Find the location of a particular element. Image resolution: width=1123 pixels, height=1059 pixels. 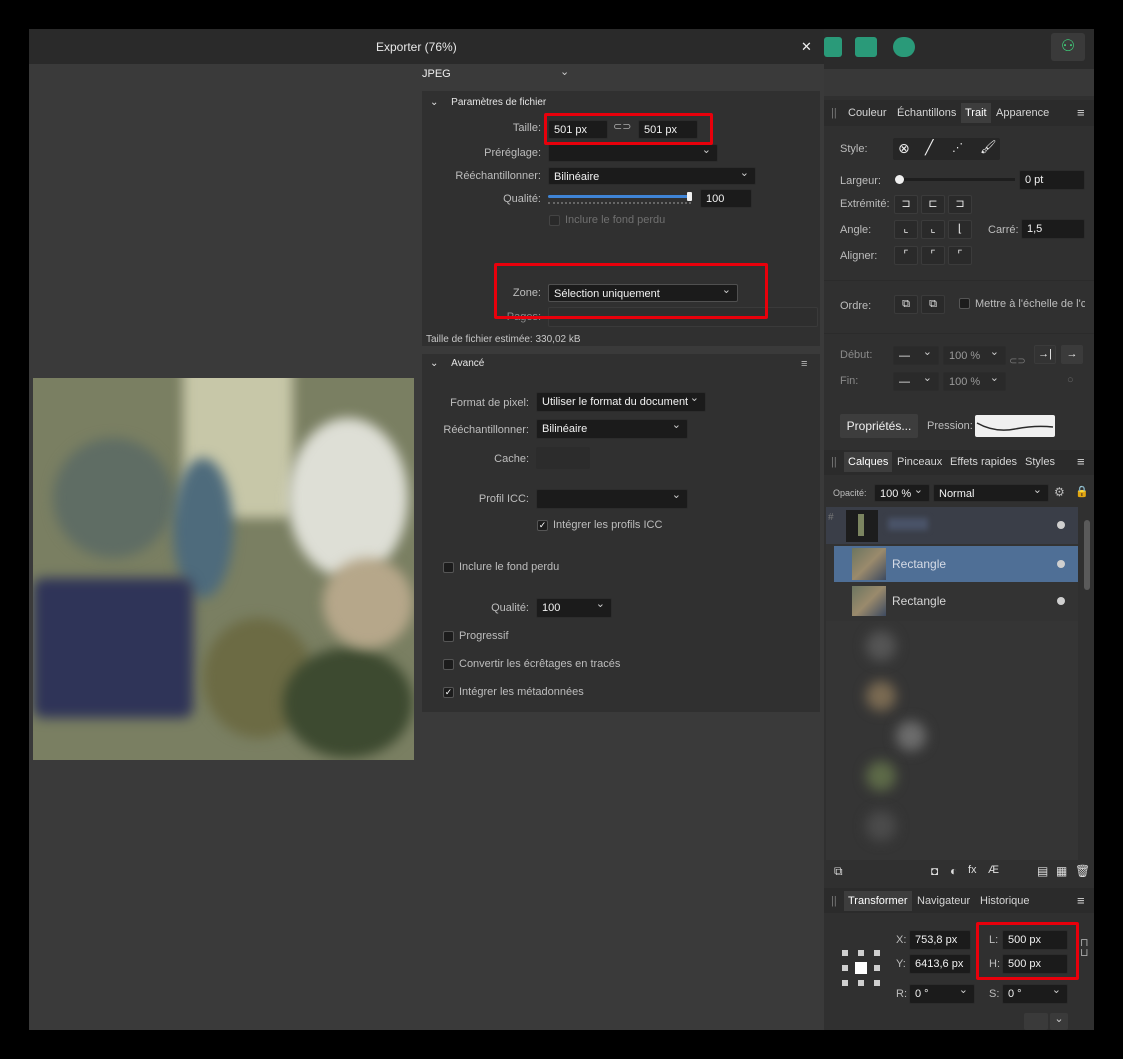

adjustment-icon: ◐ is located at coordinates (953, 871).